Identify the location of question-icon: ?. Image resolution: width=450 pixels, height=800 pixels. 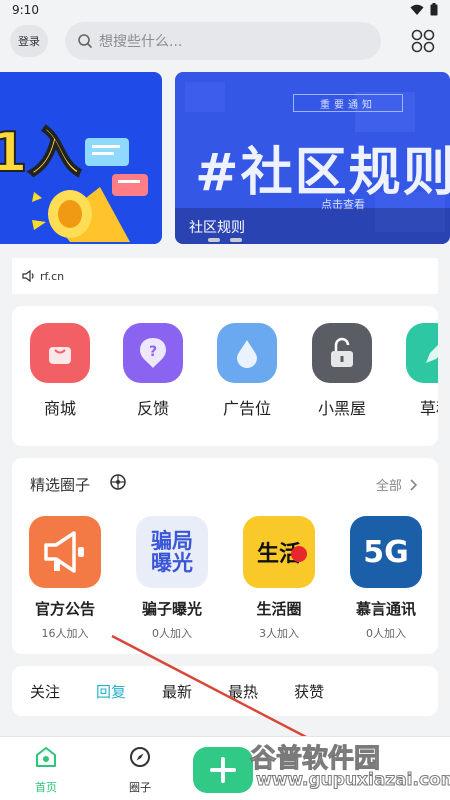
(153, 353).